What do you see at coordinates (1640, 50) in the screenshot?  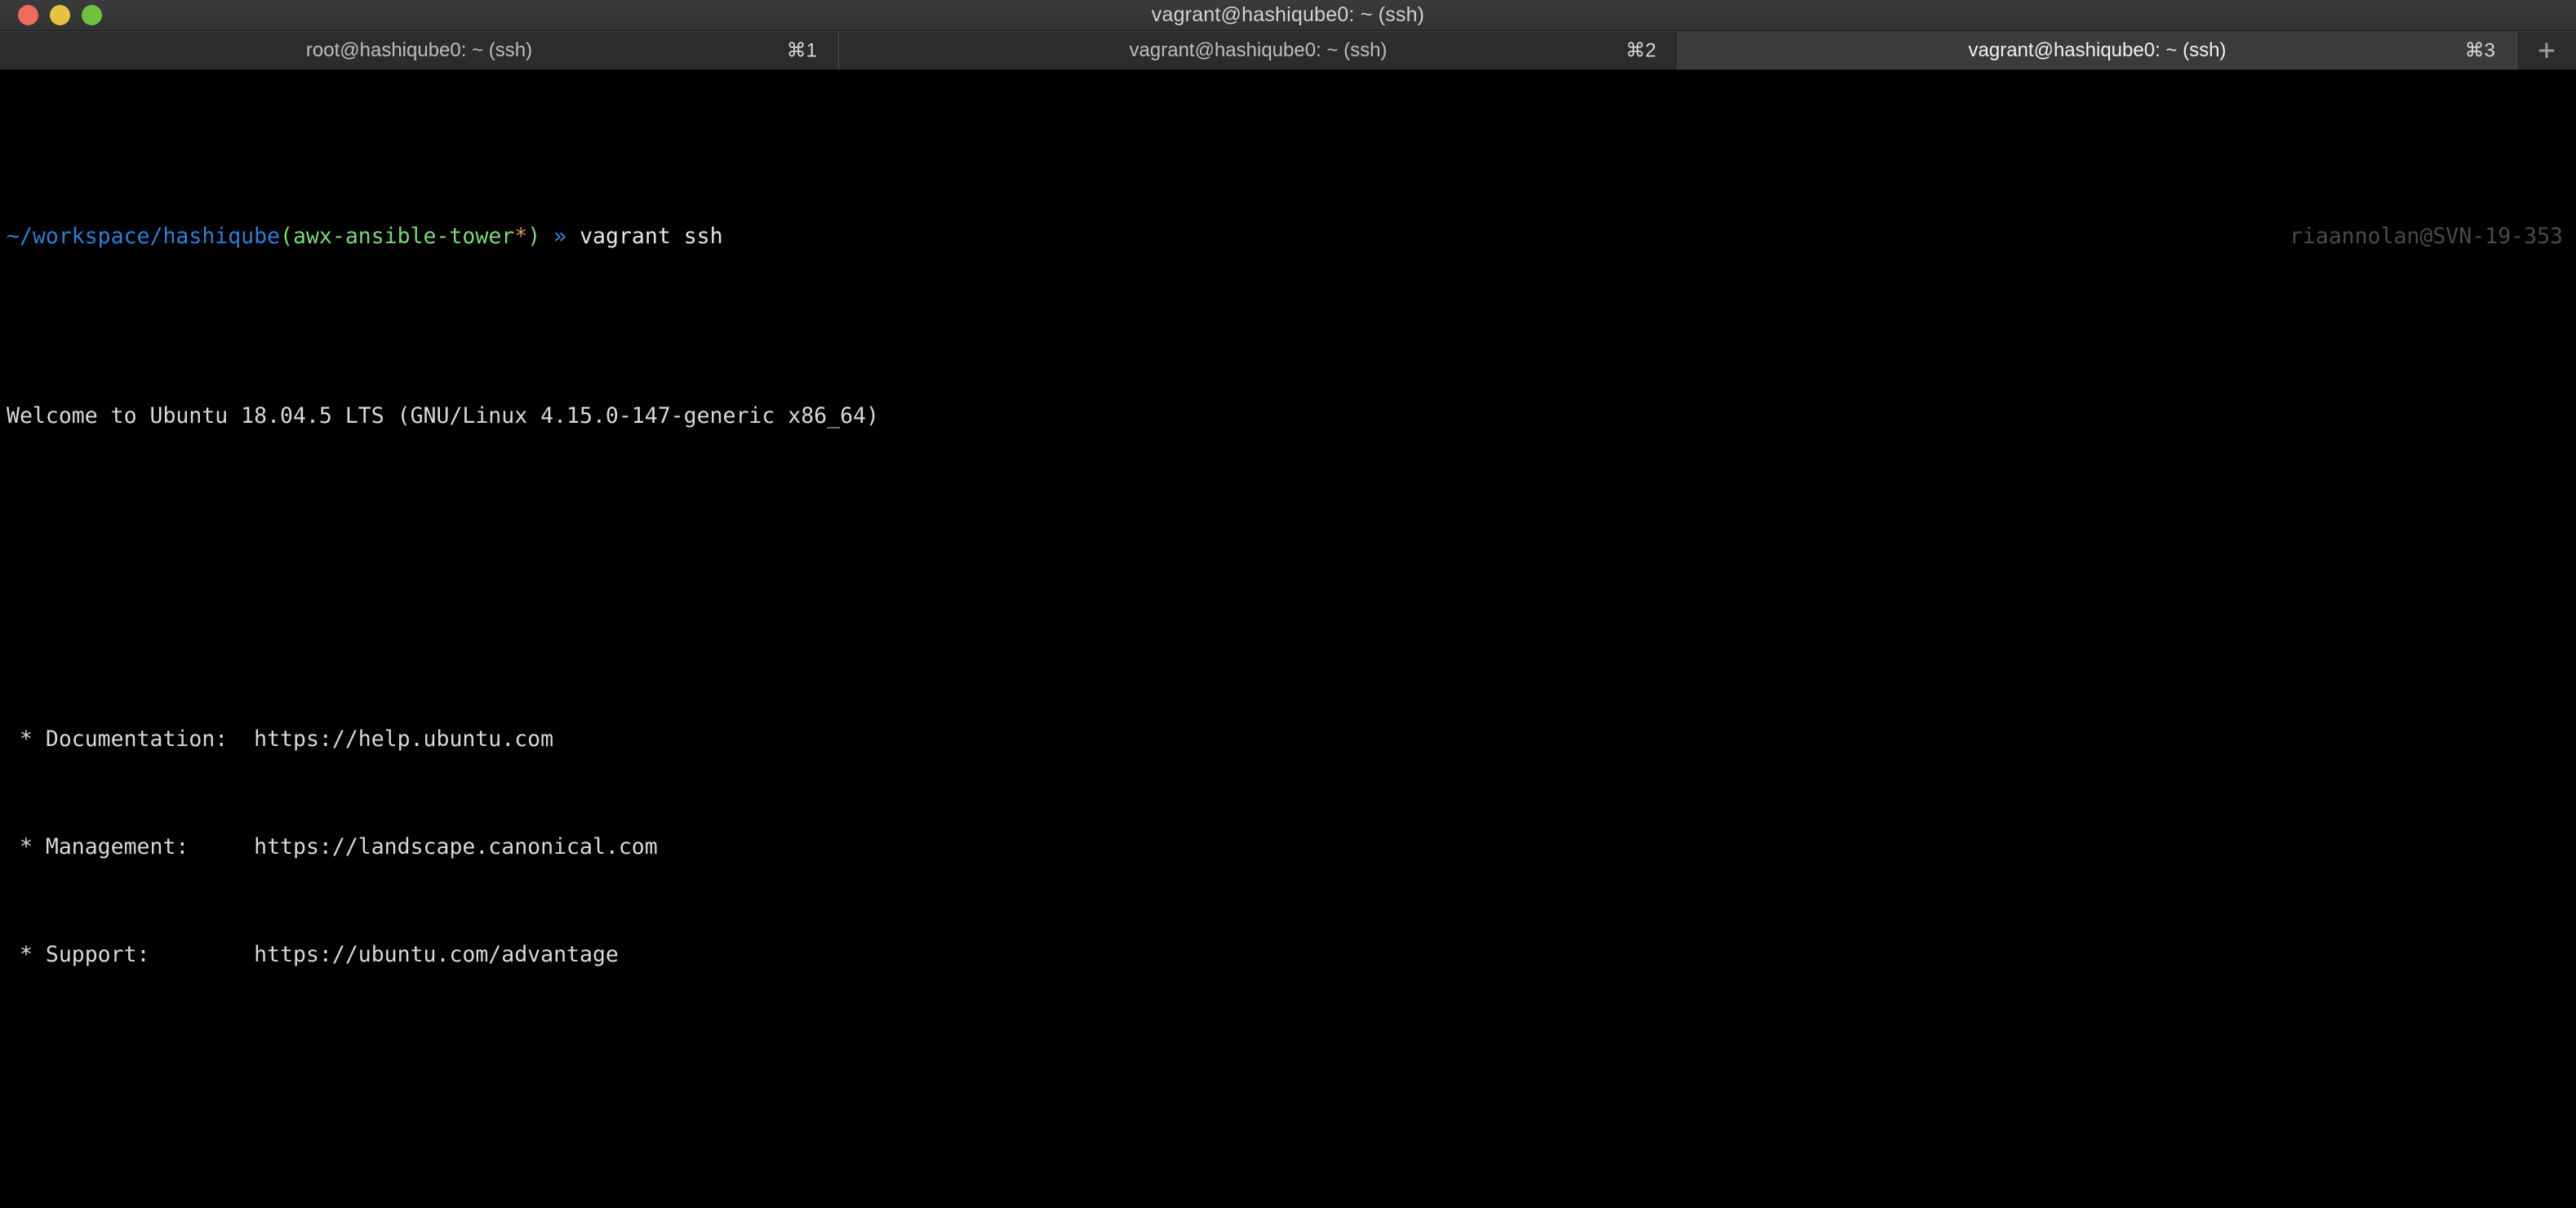 I see `tab-shortcut: ⌘2` at bounding box center [1640, 50].